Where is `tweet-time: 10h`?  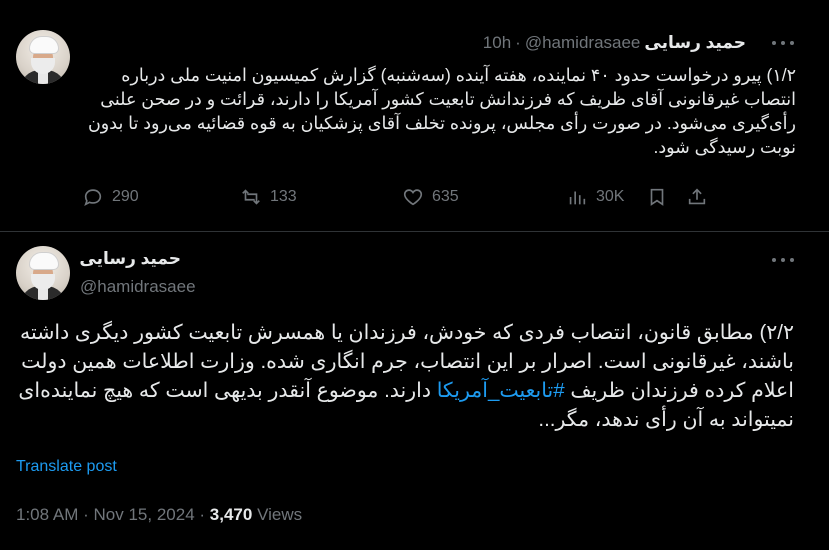
tweet-time: 10h is located at coordinates (497, 43).